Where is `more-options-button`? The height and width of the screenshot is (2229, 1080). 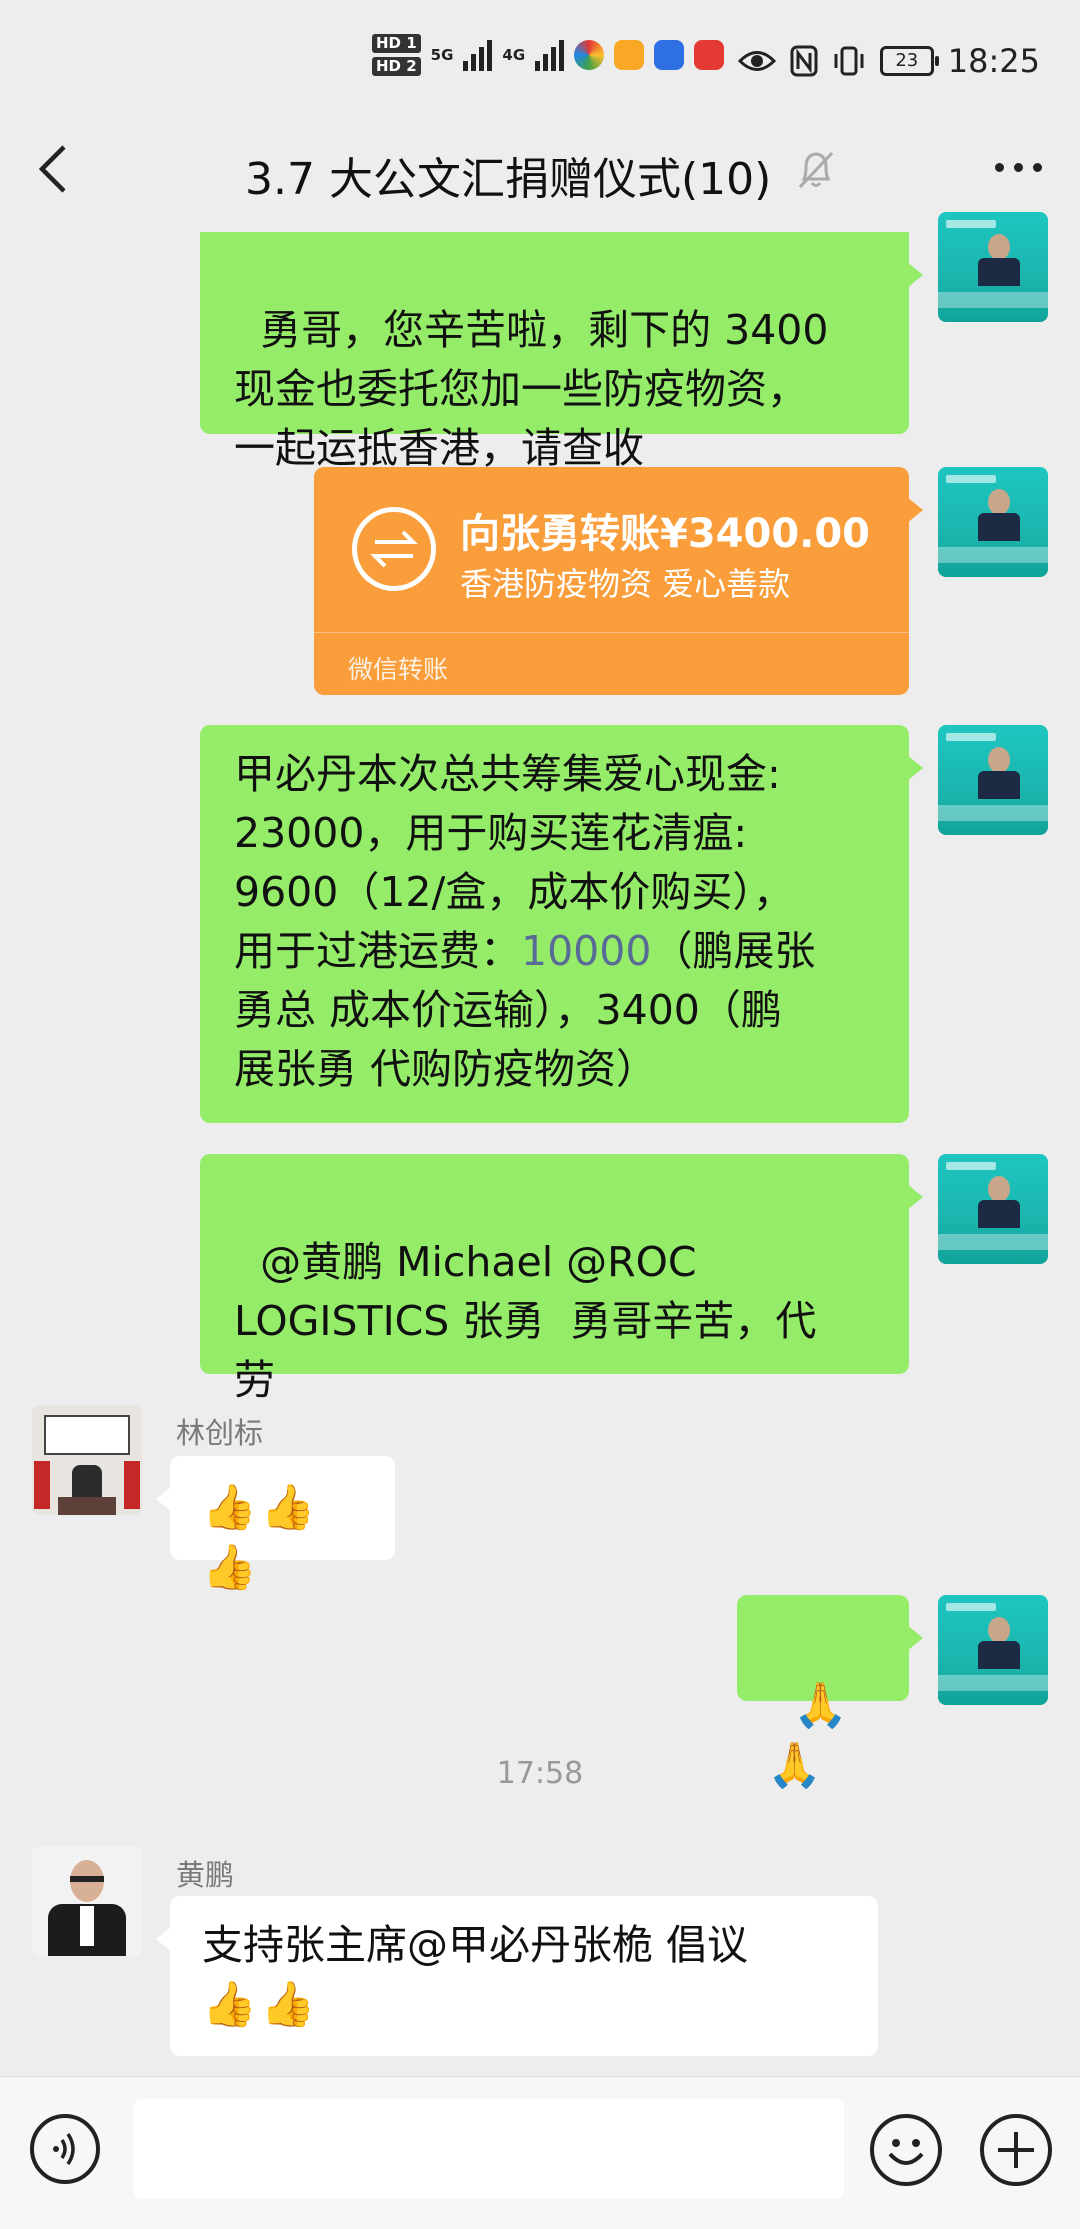
more-options-button is located at coordinates (1018, 167).